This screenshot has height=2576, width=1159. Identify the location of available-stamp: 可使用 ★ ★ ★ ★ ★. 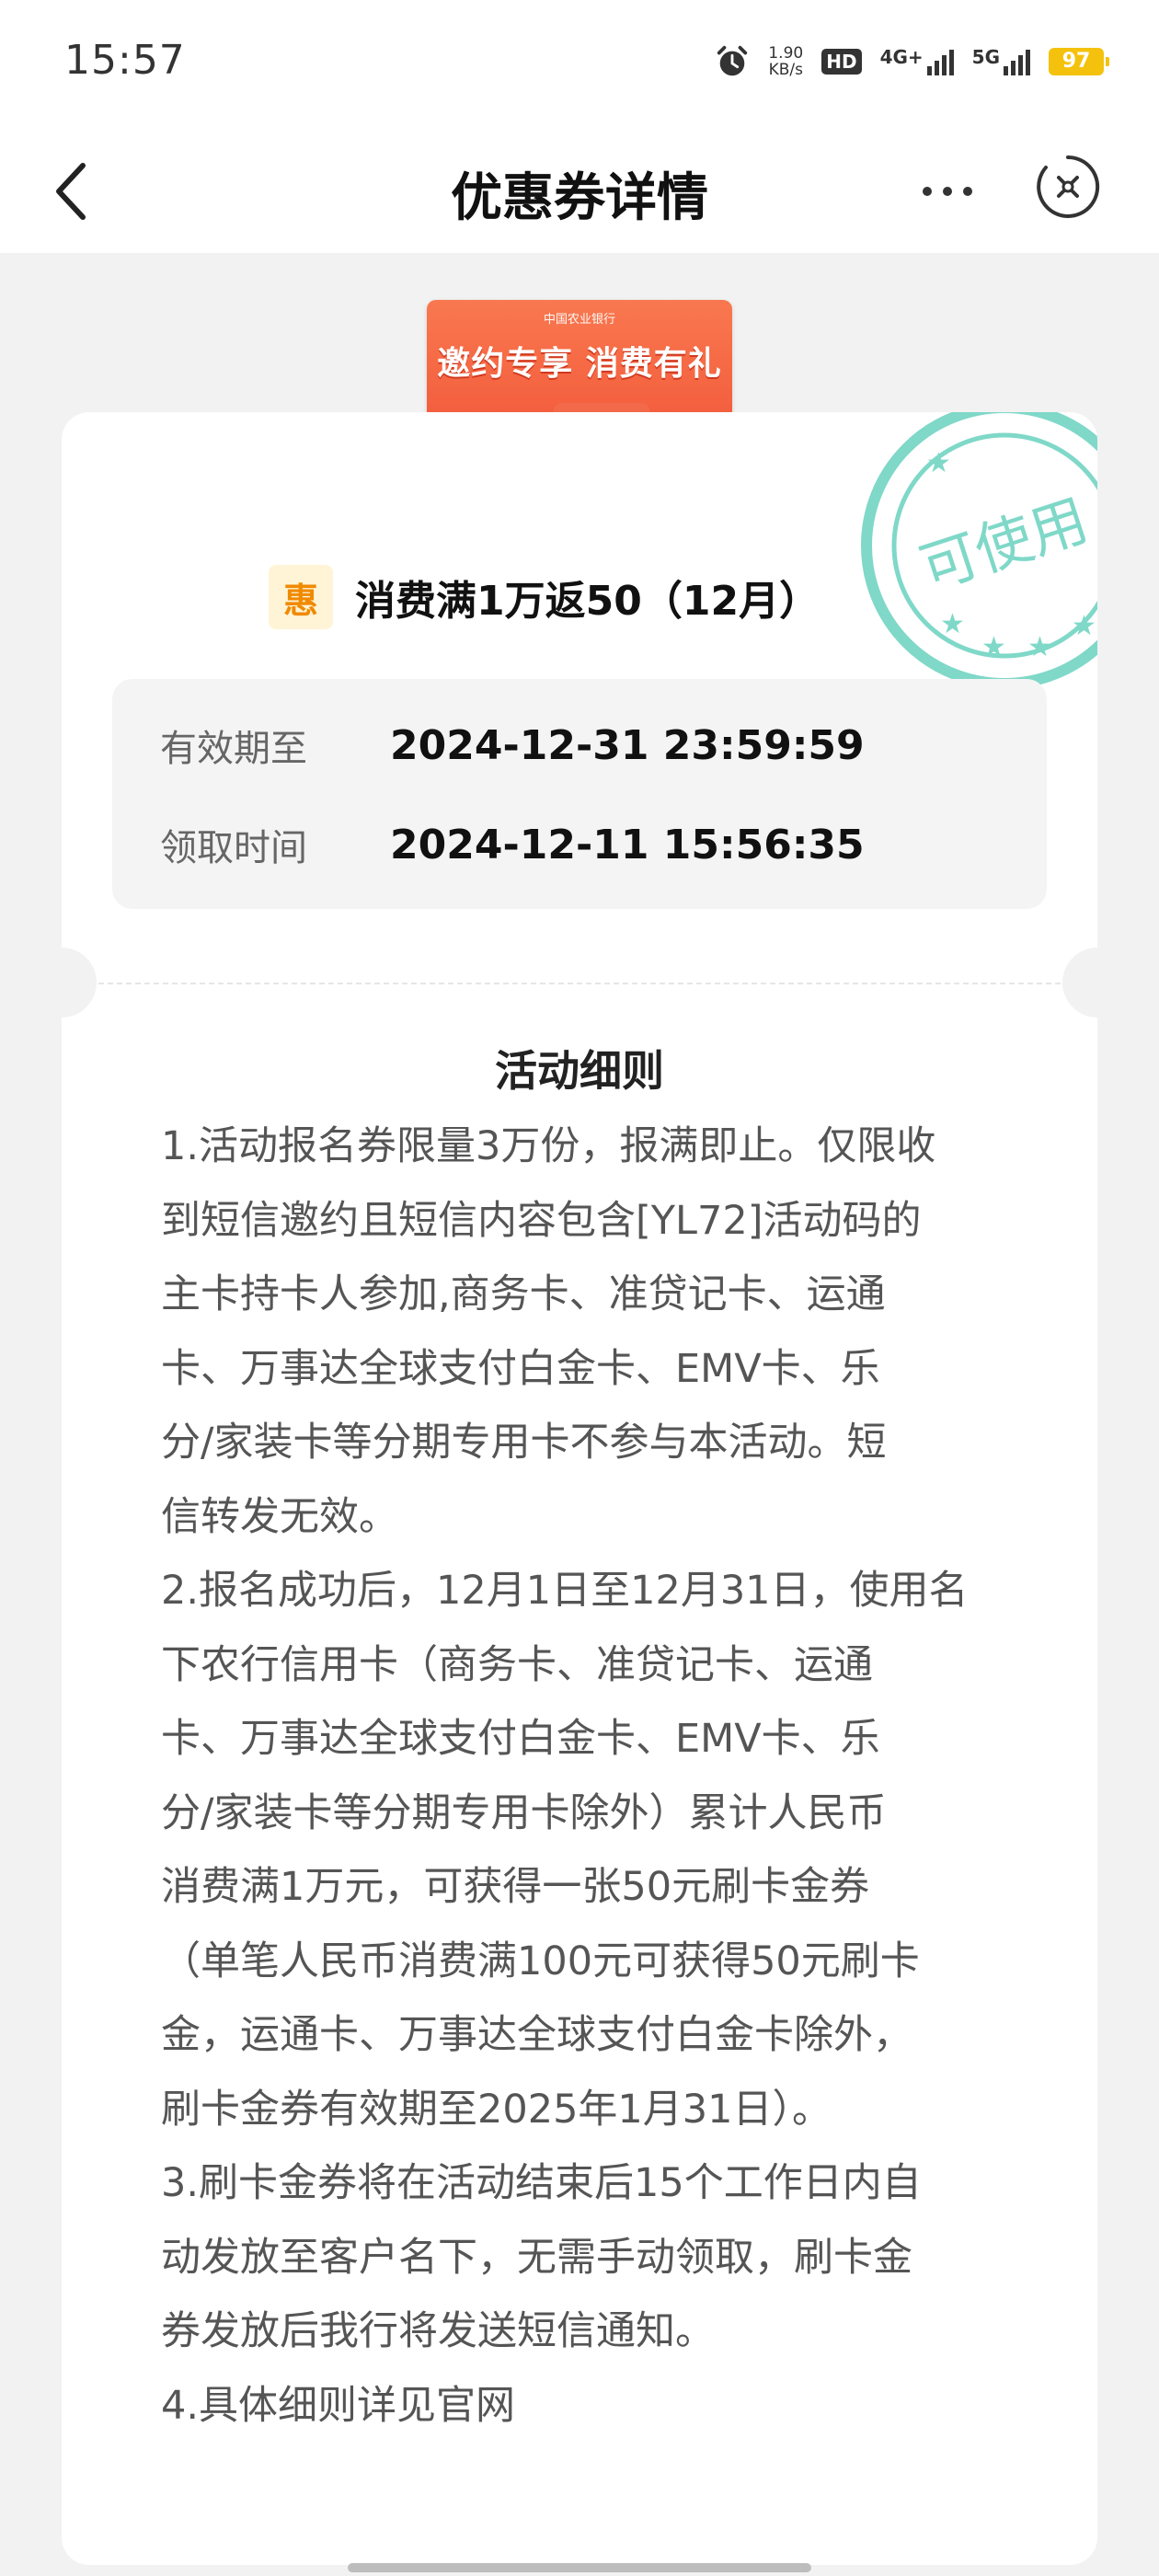
(979, 550).